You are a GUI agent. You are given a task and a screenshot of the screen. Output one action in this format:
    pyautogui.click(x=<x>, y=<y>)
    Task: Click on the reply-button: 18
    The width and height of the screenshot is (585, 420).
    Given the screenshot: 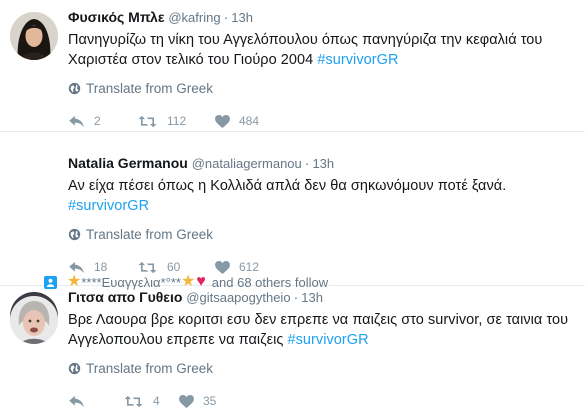 What is the action you would take?
    pyautogui.click(x=102, y=267)
    